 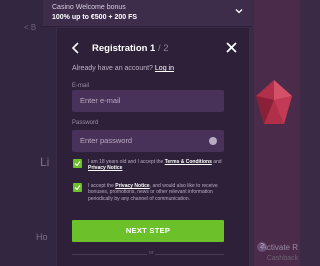 I want to click on modal-title-text: Registration 1, so click(x=124, y=48).